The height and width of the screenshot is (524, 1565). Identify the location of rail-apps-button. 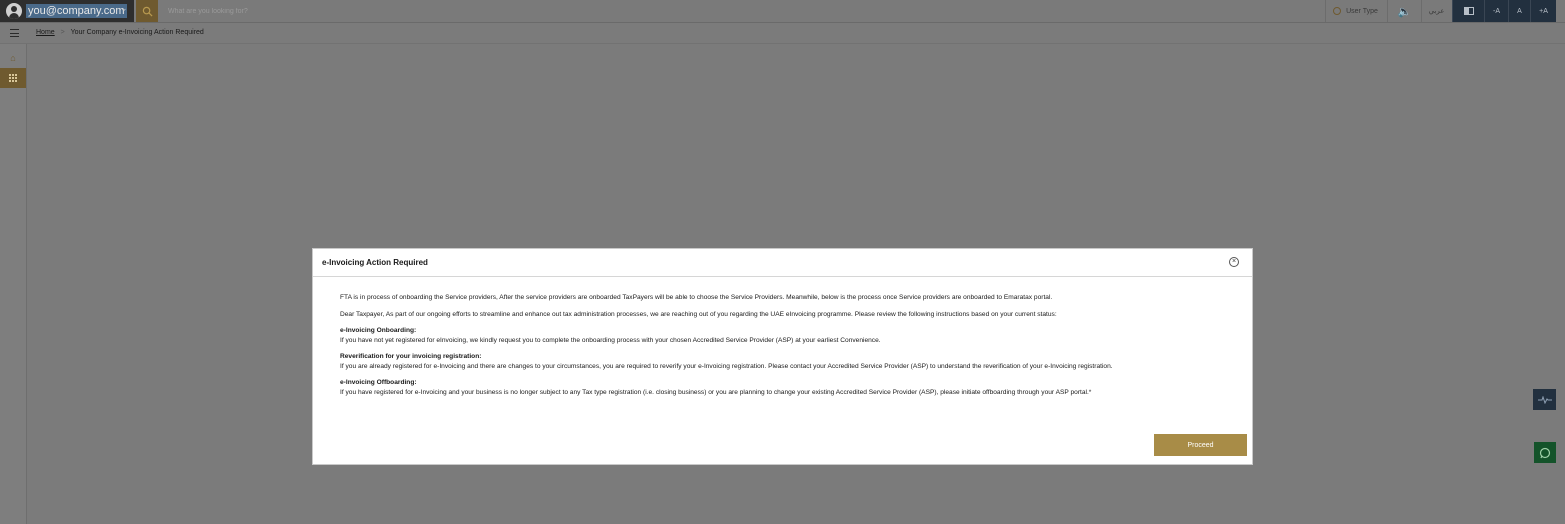
(13, 78).